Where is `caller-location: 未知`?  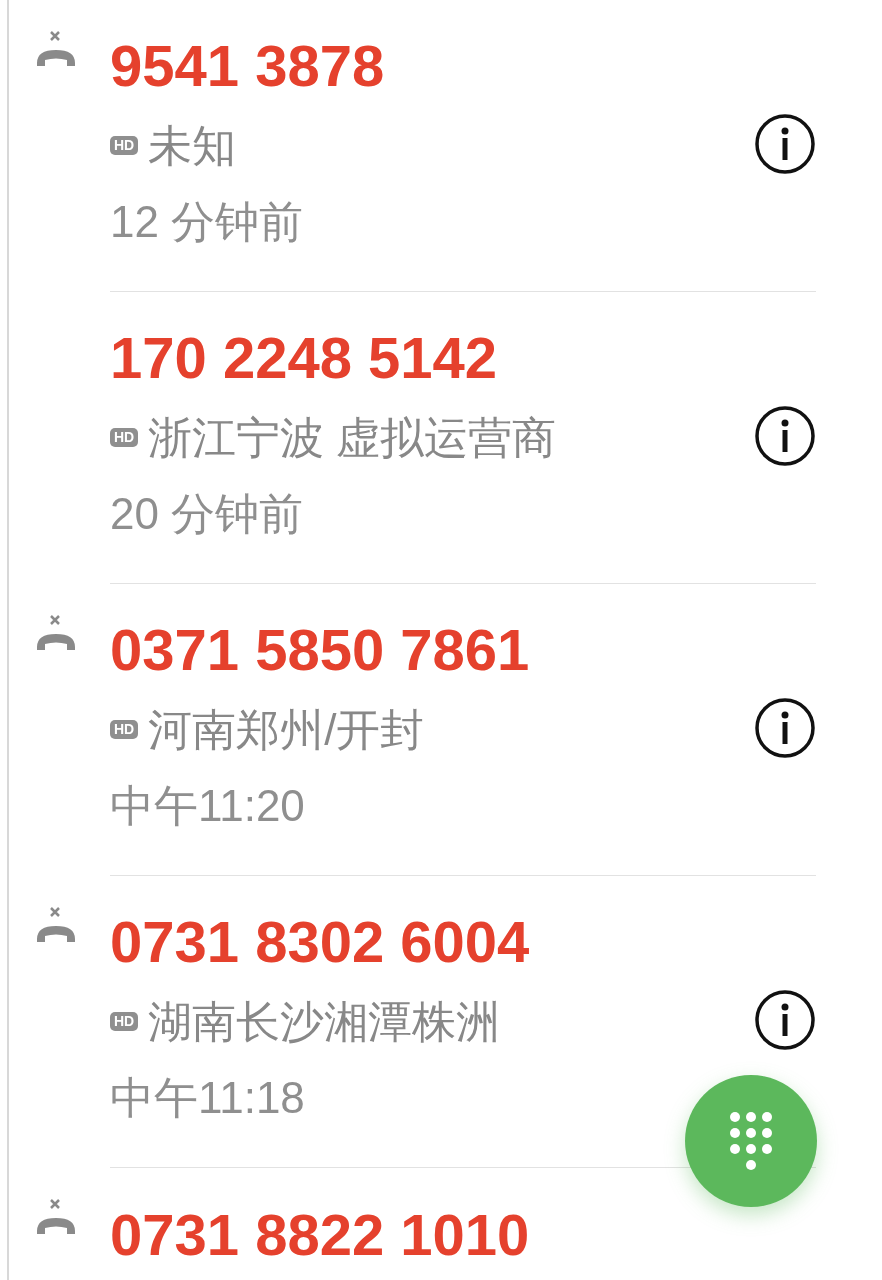
caller-location: 未知 is located at coordinates (192, 145).